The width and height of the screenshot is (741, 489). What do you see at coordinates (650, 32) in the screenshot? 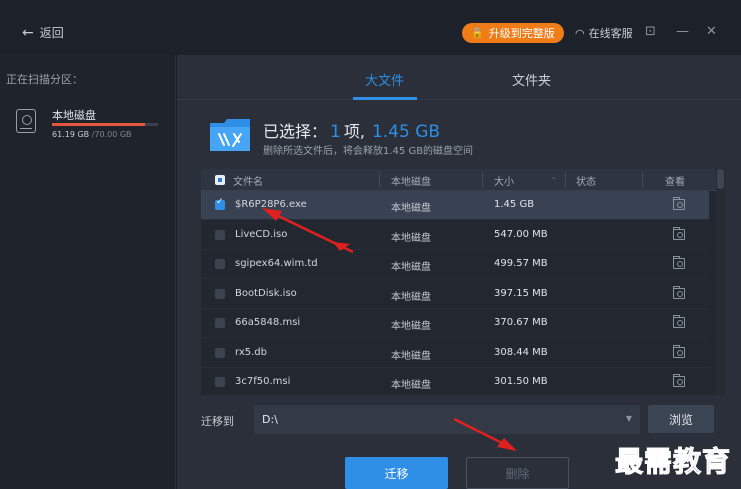
I see `menu-box-icon: ⊡` at bounding box center [650, 32].